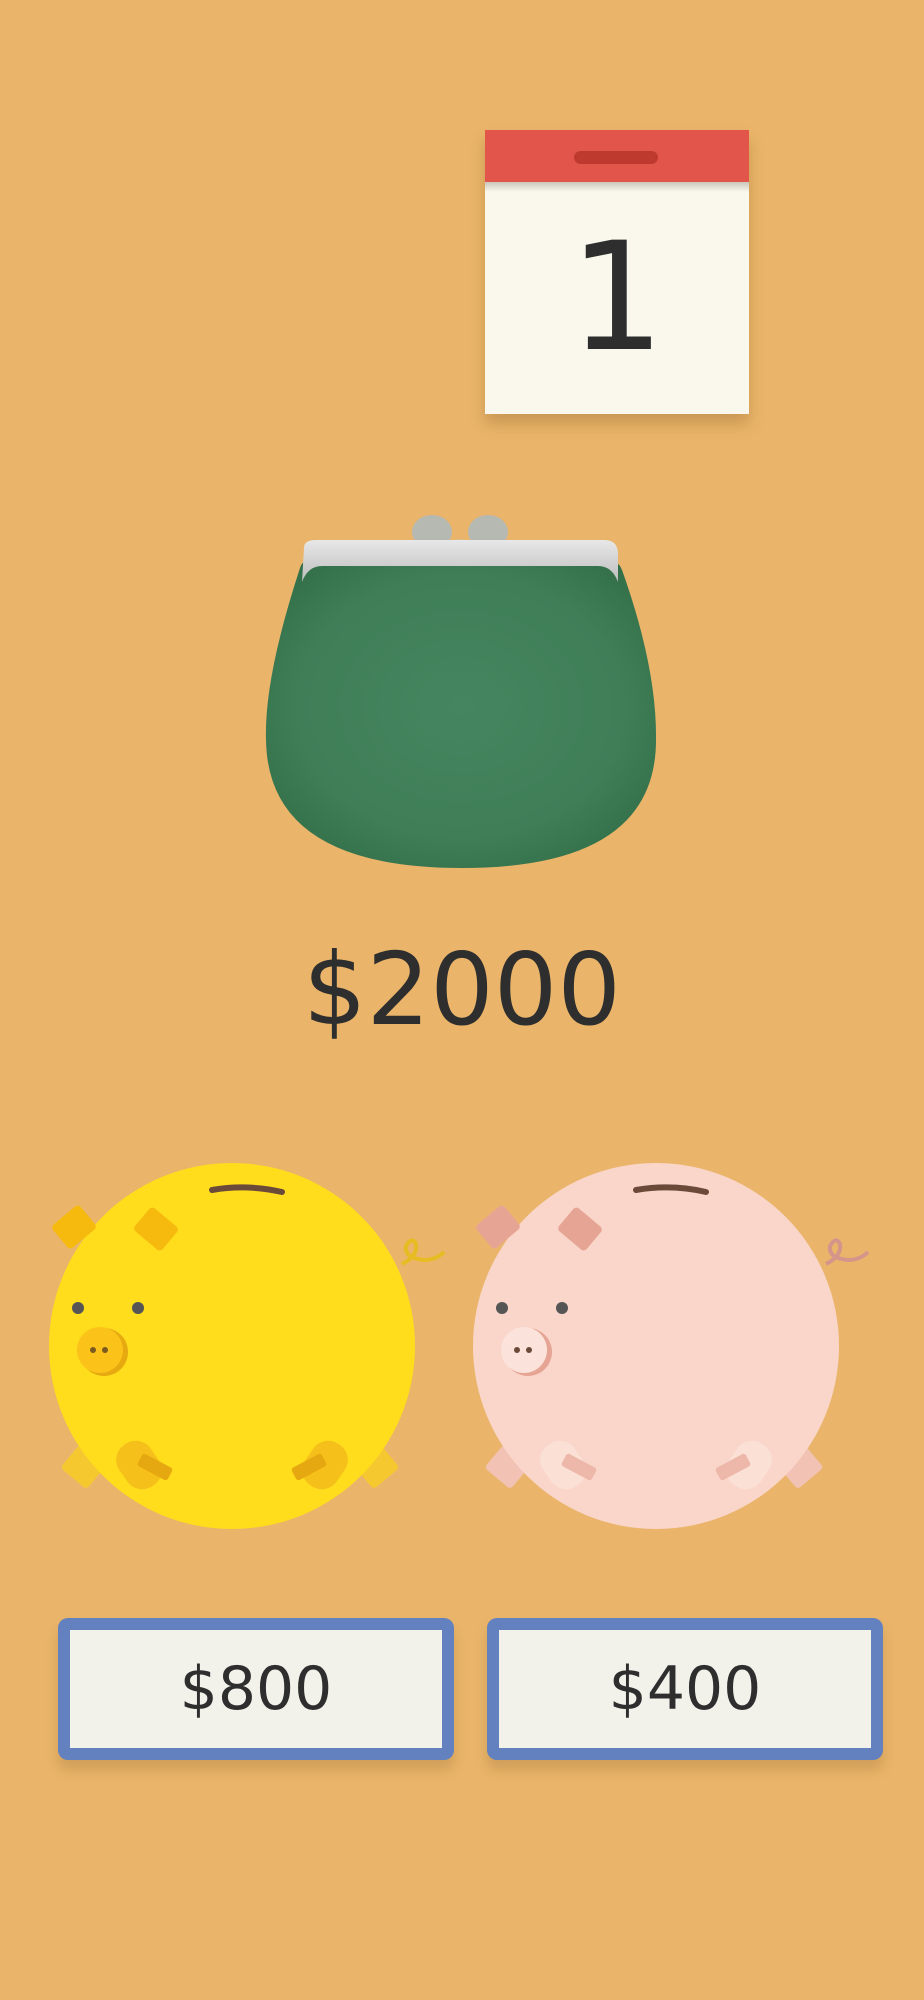  What do you see at coordinates (460, 695) in the screenshot?
I see `purse-icon` at bounding box center [460, 695].